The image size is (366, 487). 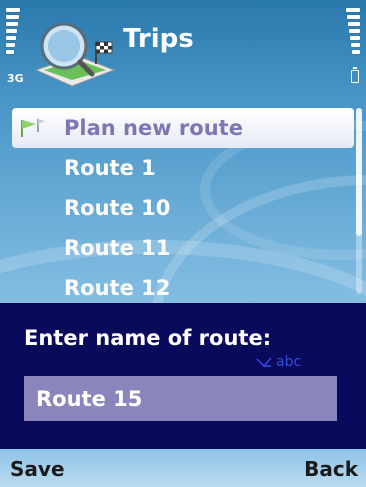 I want to click on back-softkey: Back, so click(x=331, y=469).